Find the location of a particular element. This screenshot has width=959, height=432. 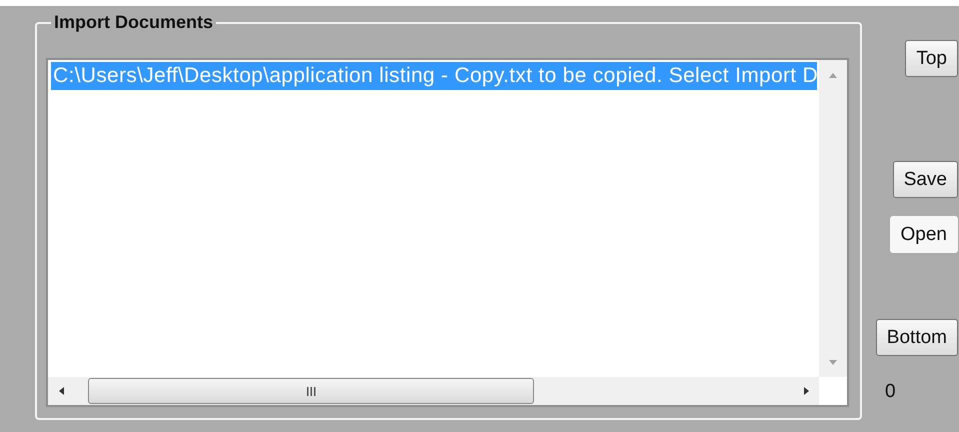

scrollbar-thumb is located at coordinates (311, 391).